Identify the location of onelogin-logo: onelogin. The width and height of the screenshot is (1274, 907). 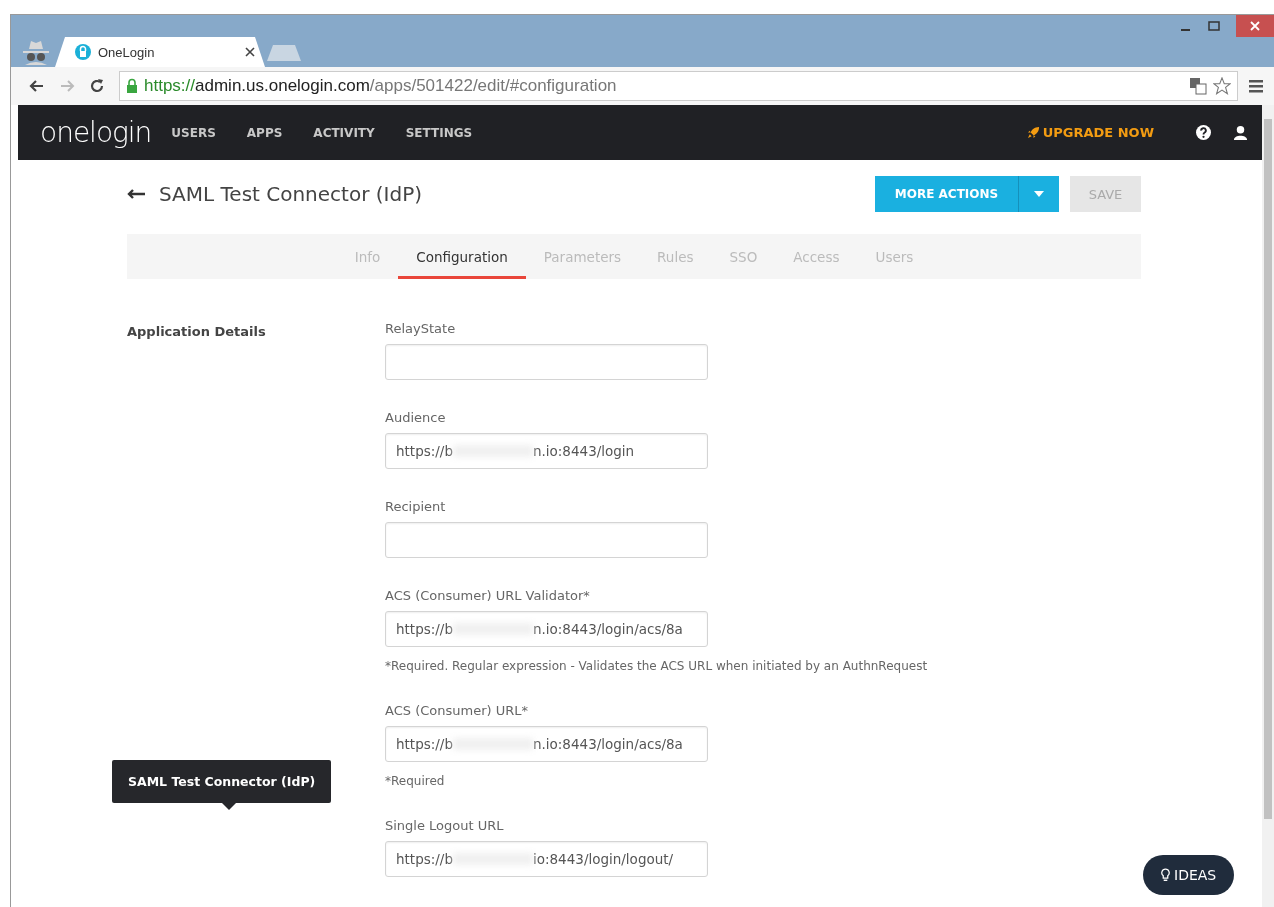
(96, 132).